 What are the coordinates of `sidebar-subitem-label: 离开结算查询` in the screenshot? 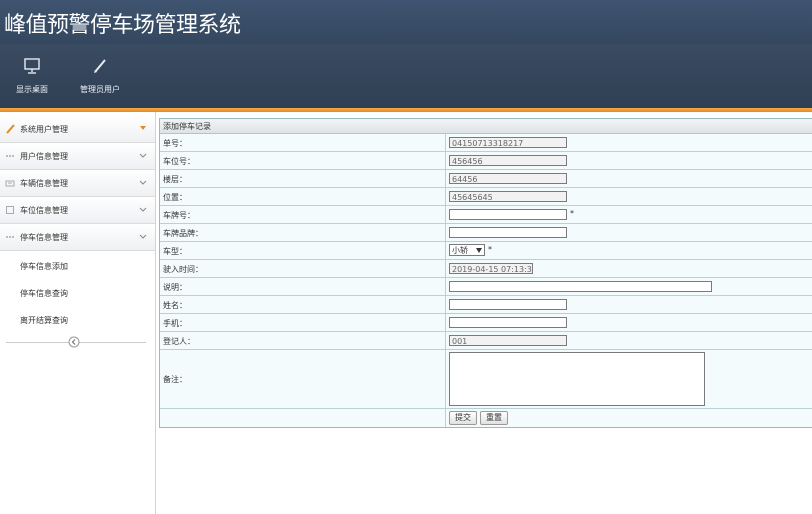 It's located at (44, 320).